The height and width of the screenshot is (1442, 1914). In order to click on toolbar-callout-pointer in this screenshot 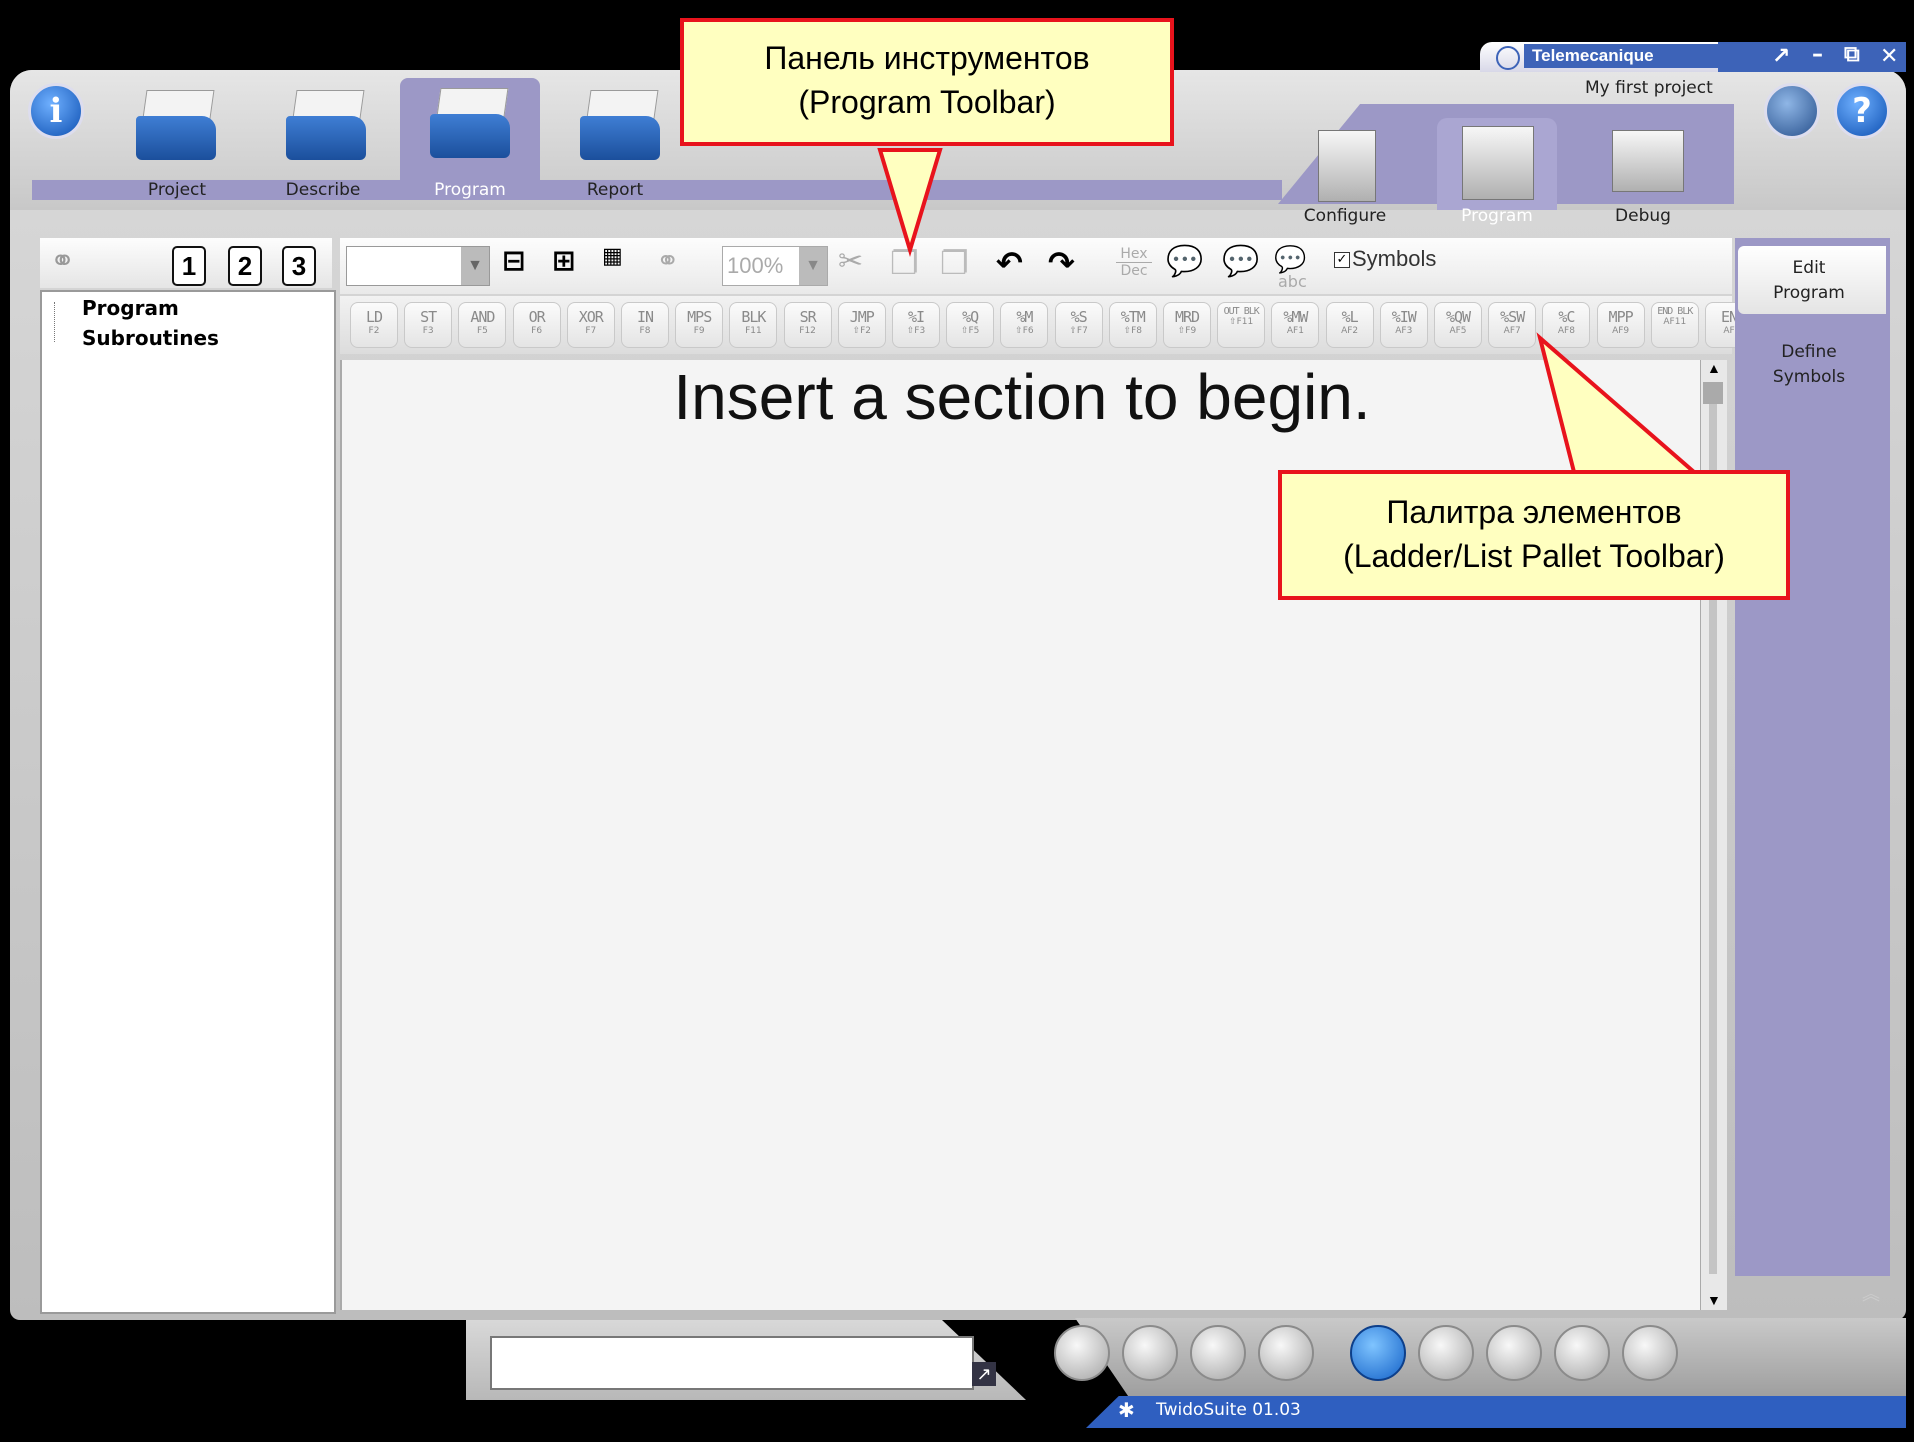, I will do `click(910, 202)`.